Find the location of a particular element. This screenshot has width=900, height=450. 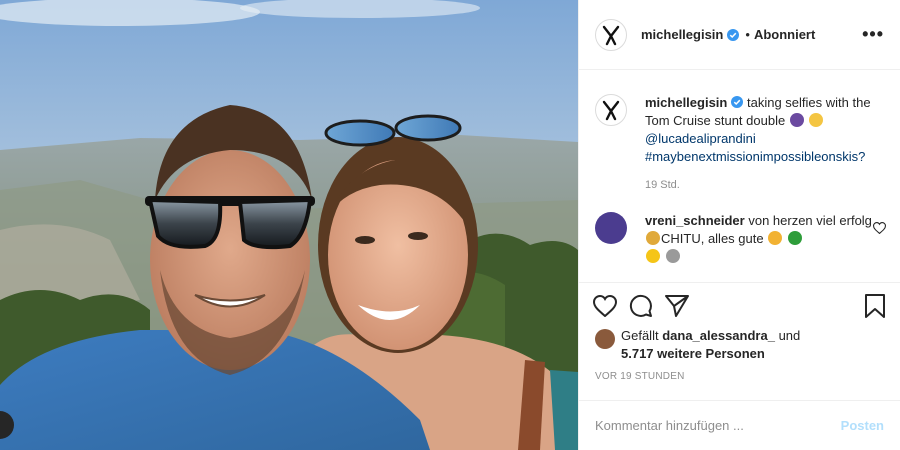

heart-icon is located at coordinates (605, 305).